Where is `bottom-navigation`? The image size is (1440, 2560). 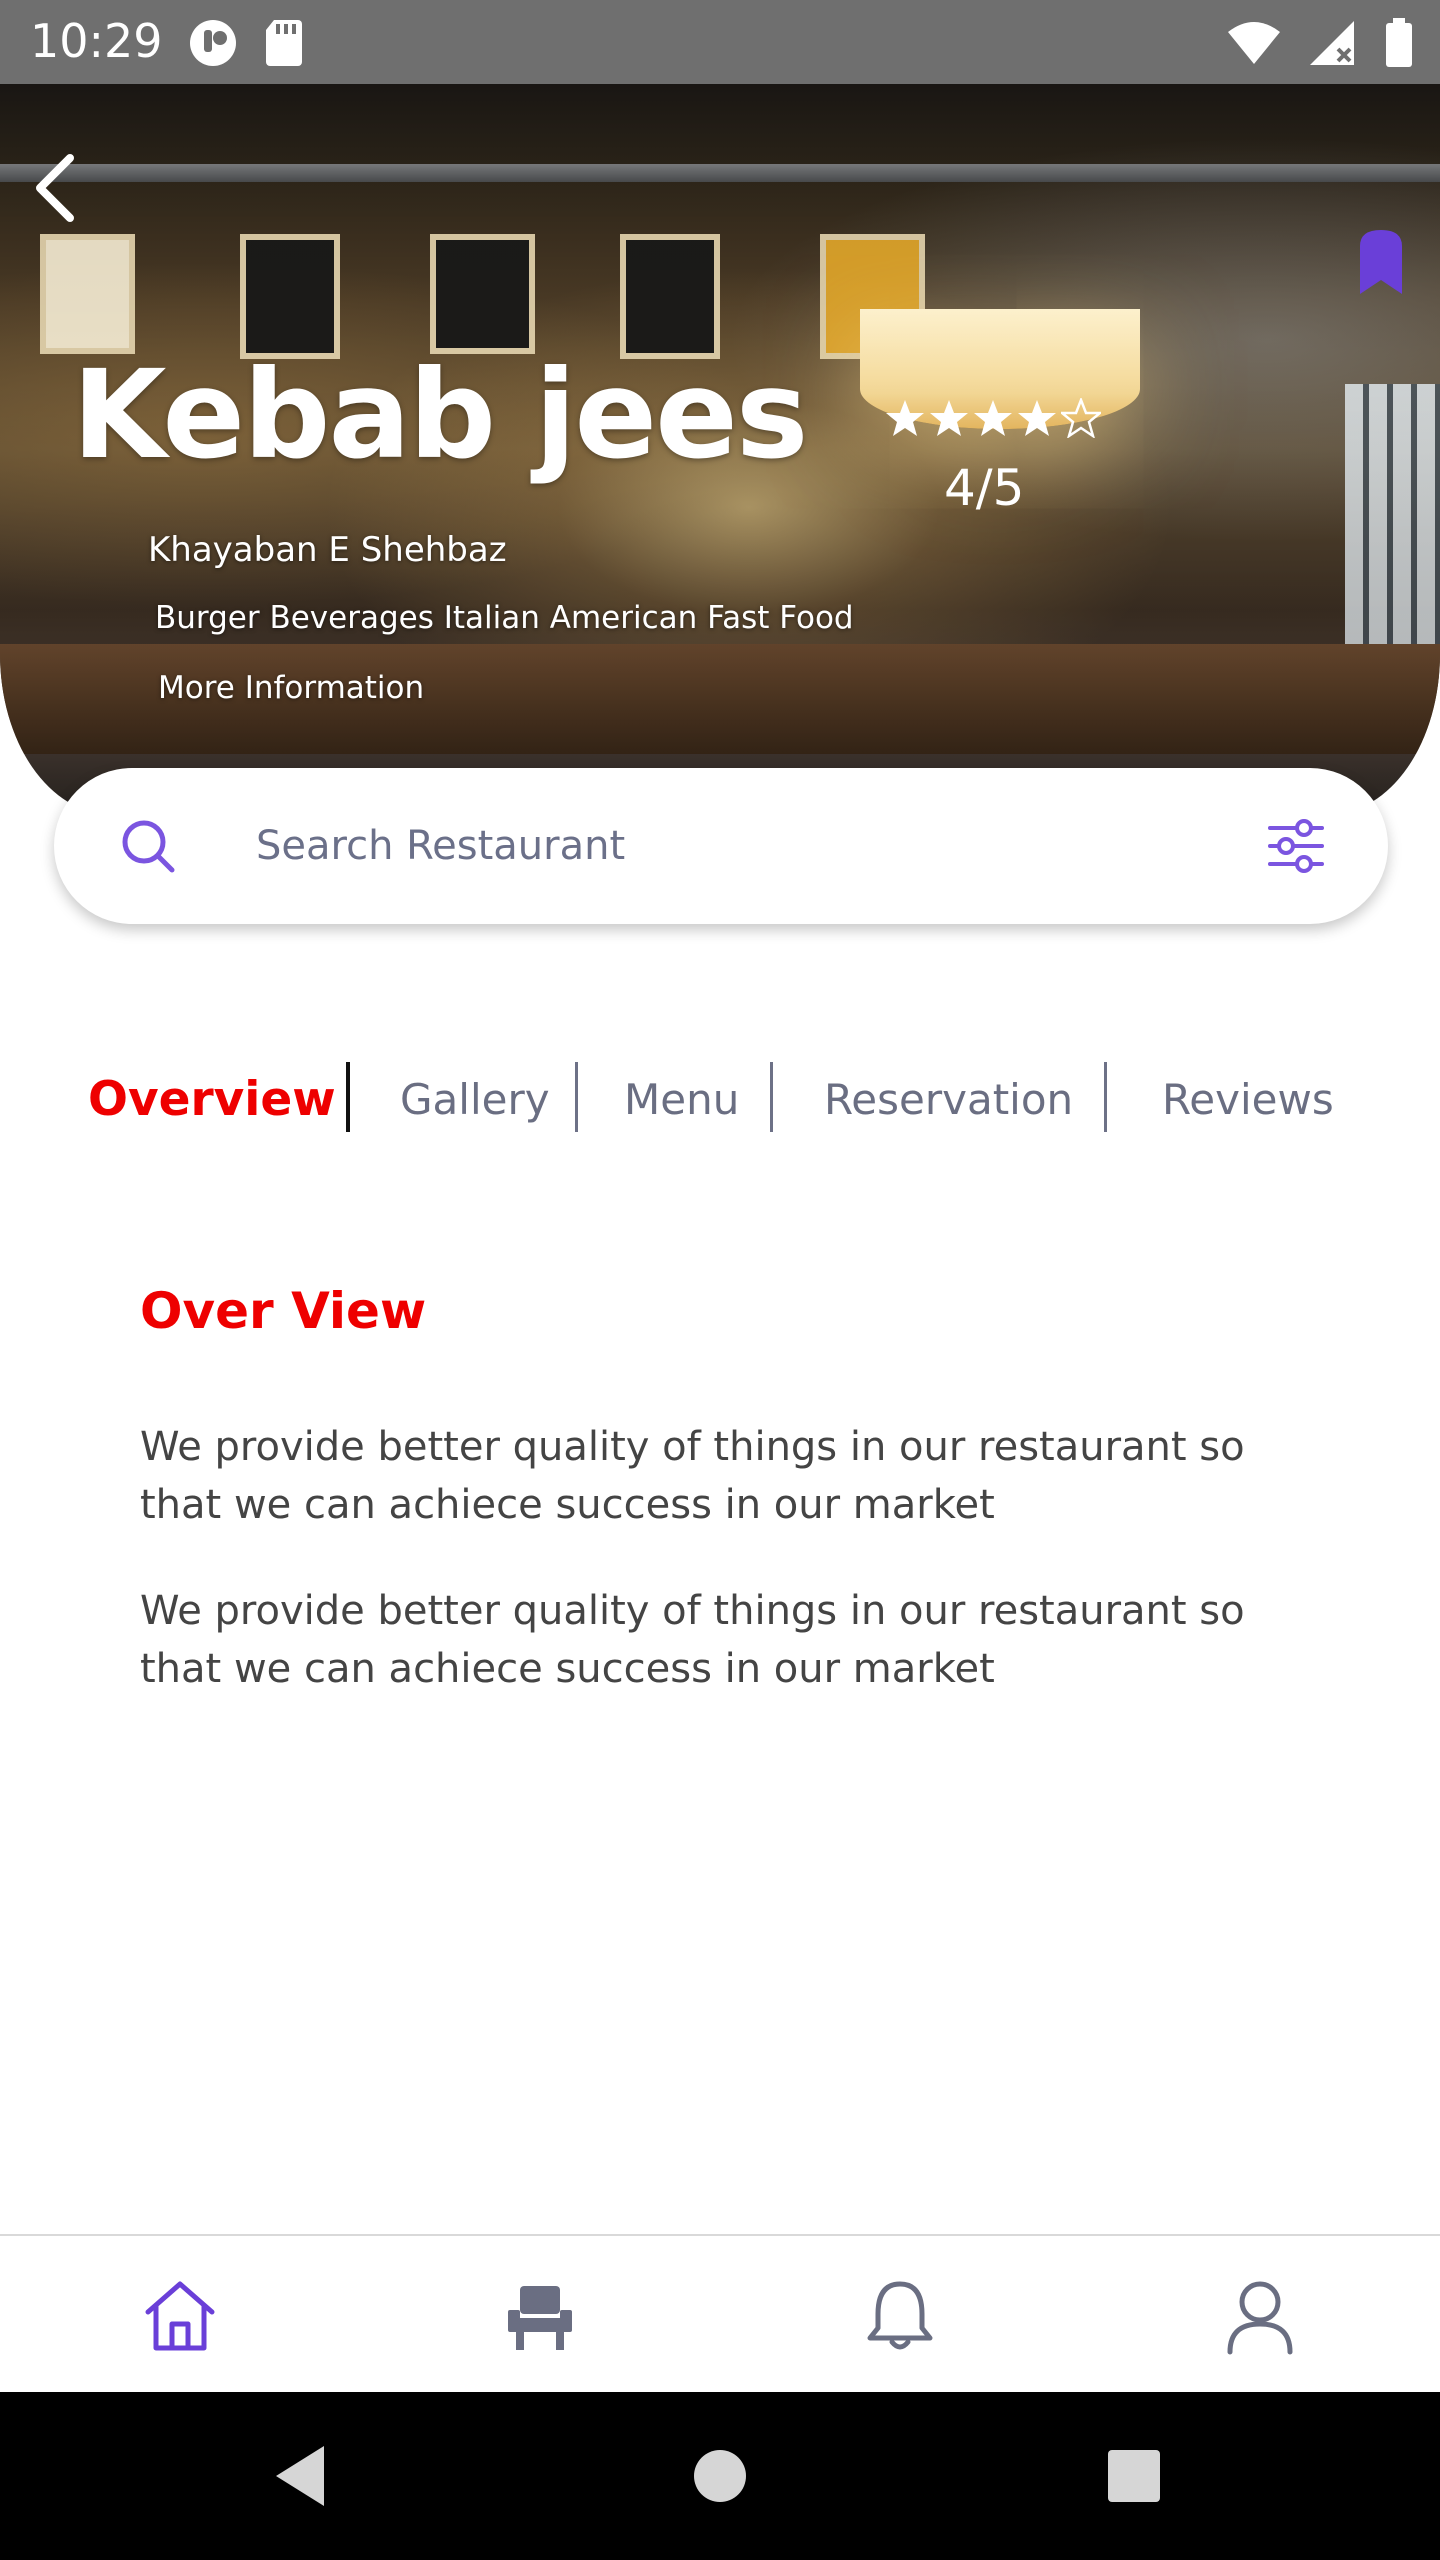 bottom-navigation is located at coordinates (720, 2313).